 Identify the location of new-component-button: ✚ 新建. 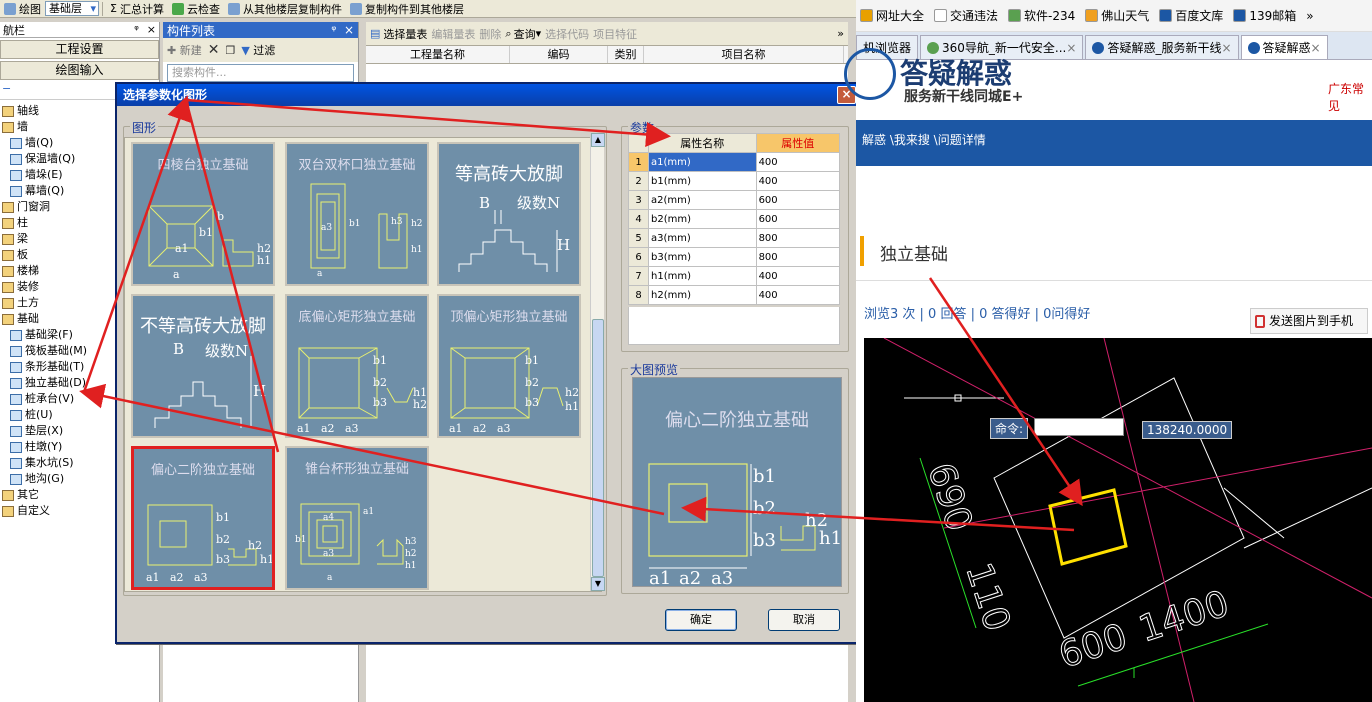
(184, 50).